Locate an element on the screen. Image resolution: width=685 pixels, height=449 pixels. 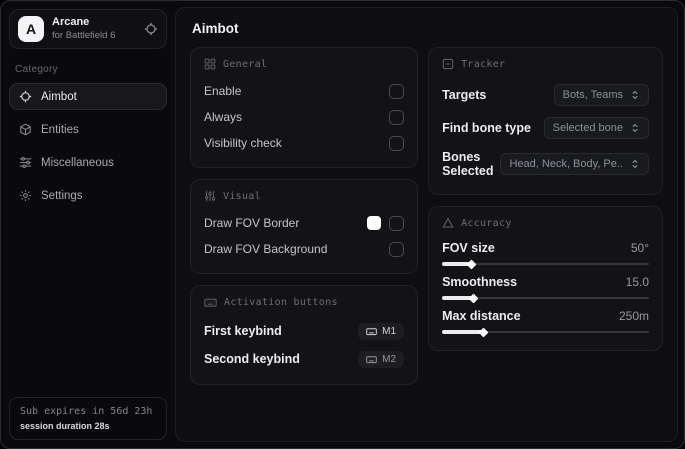
crosshair-icon is located at coordinates (25, 96).